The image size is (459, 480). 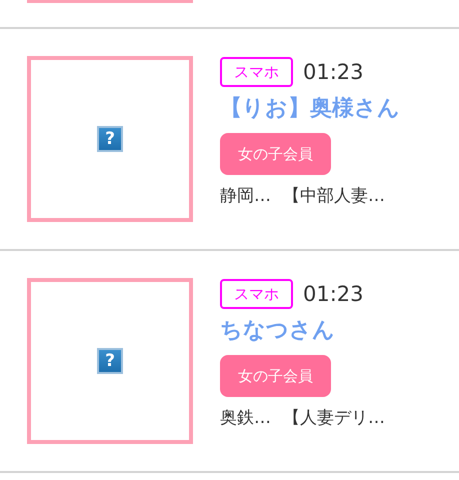 What do you see at coordinates (277, 331) in the screenshot?
I see `profile-name: ちなつさん` at bounding box center [277, 331].